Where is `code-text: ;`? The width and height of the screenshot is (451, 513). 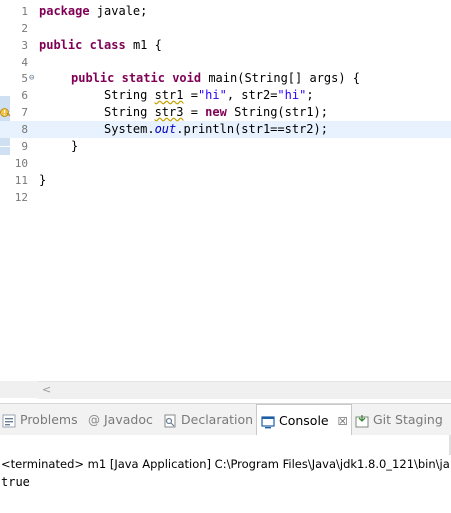
code-text: ; is located at coordinates (310, 95).